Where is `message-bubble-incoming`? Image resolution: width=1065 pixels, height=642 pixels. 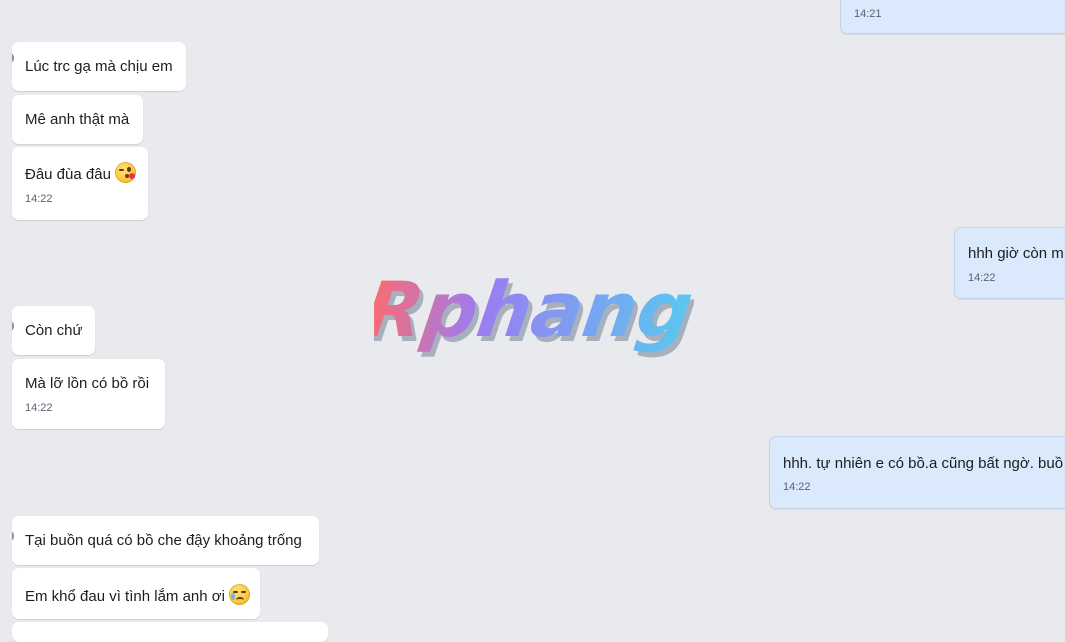
message-bubble-incoming is located at coordinates (170, 632).